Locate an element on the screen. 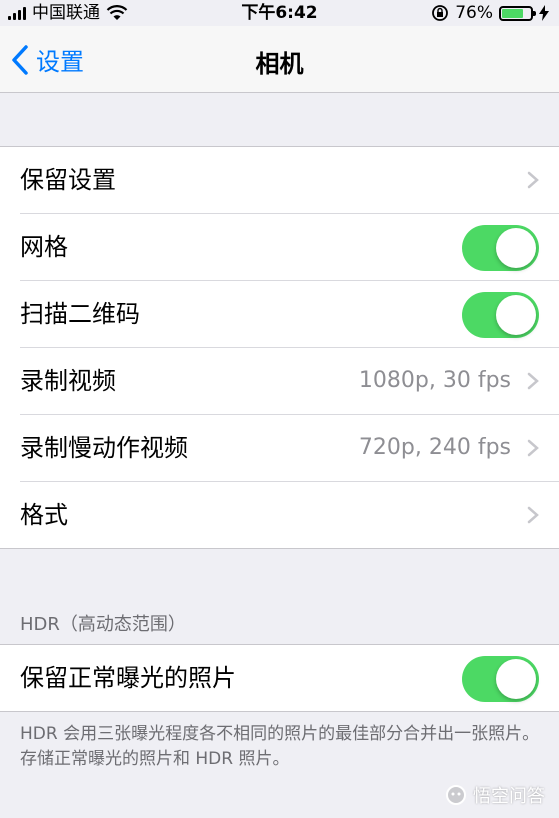  battery-percent: 76% is located at coordinates (474, 13).